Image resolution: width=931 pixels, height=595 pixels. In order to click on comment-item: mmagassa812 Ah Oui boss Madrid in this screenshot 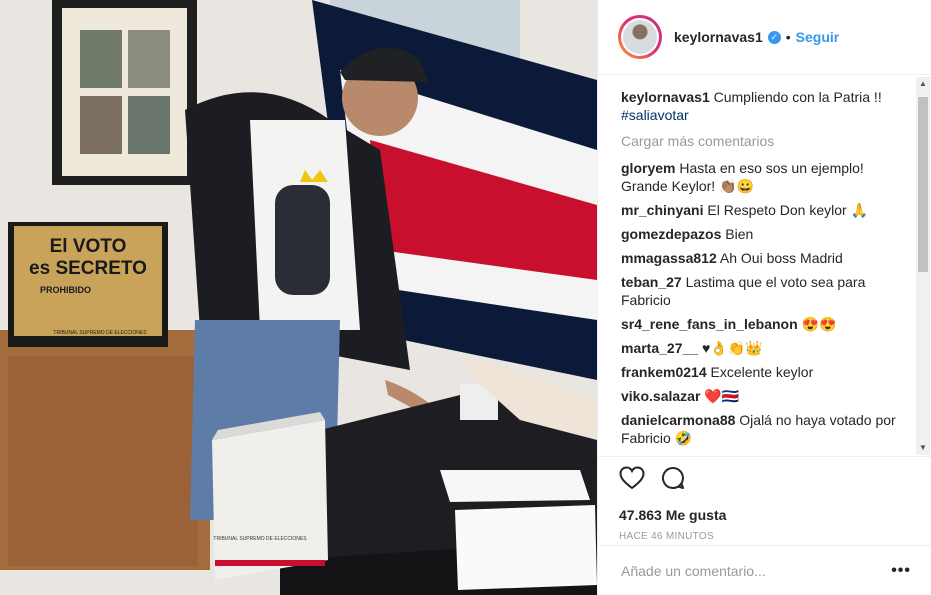, I will do `click(765, 258)`.